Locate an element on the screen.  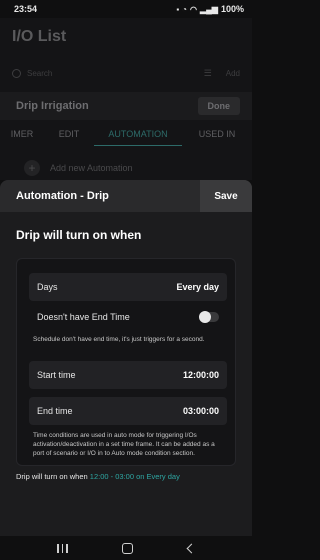
search-icon is located at coordinates (16, 73).